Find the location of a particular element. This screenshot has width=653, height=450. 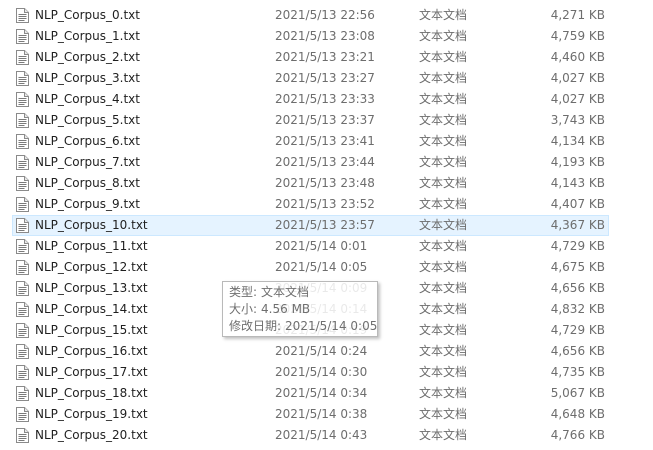

tooltip-size-value: 4.56 MB is located at coordinates (286, 309).